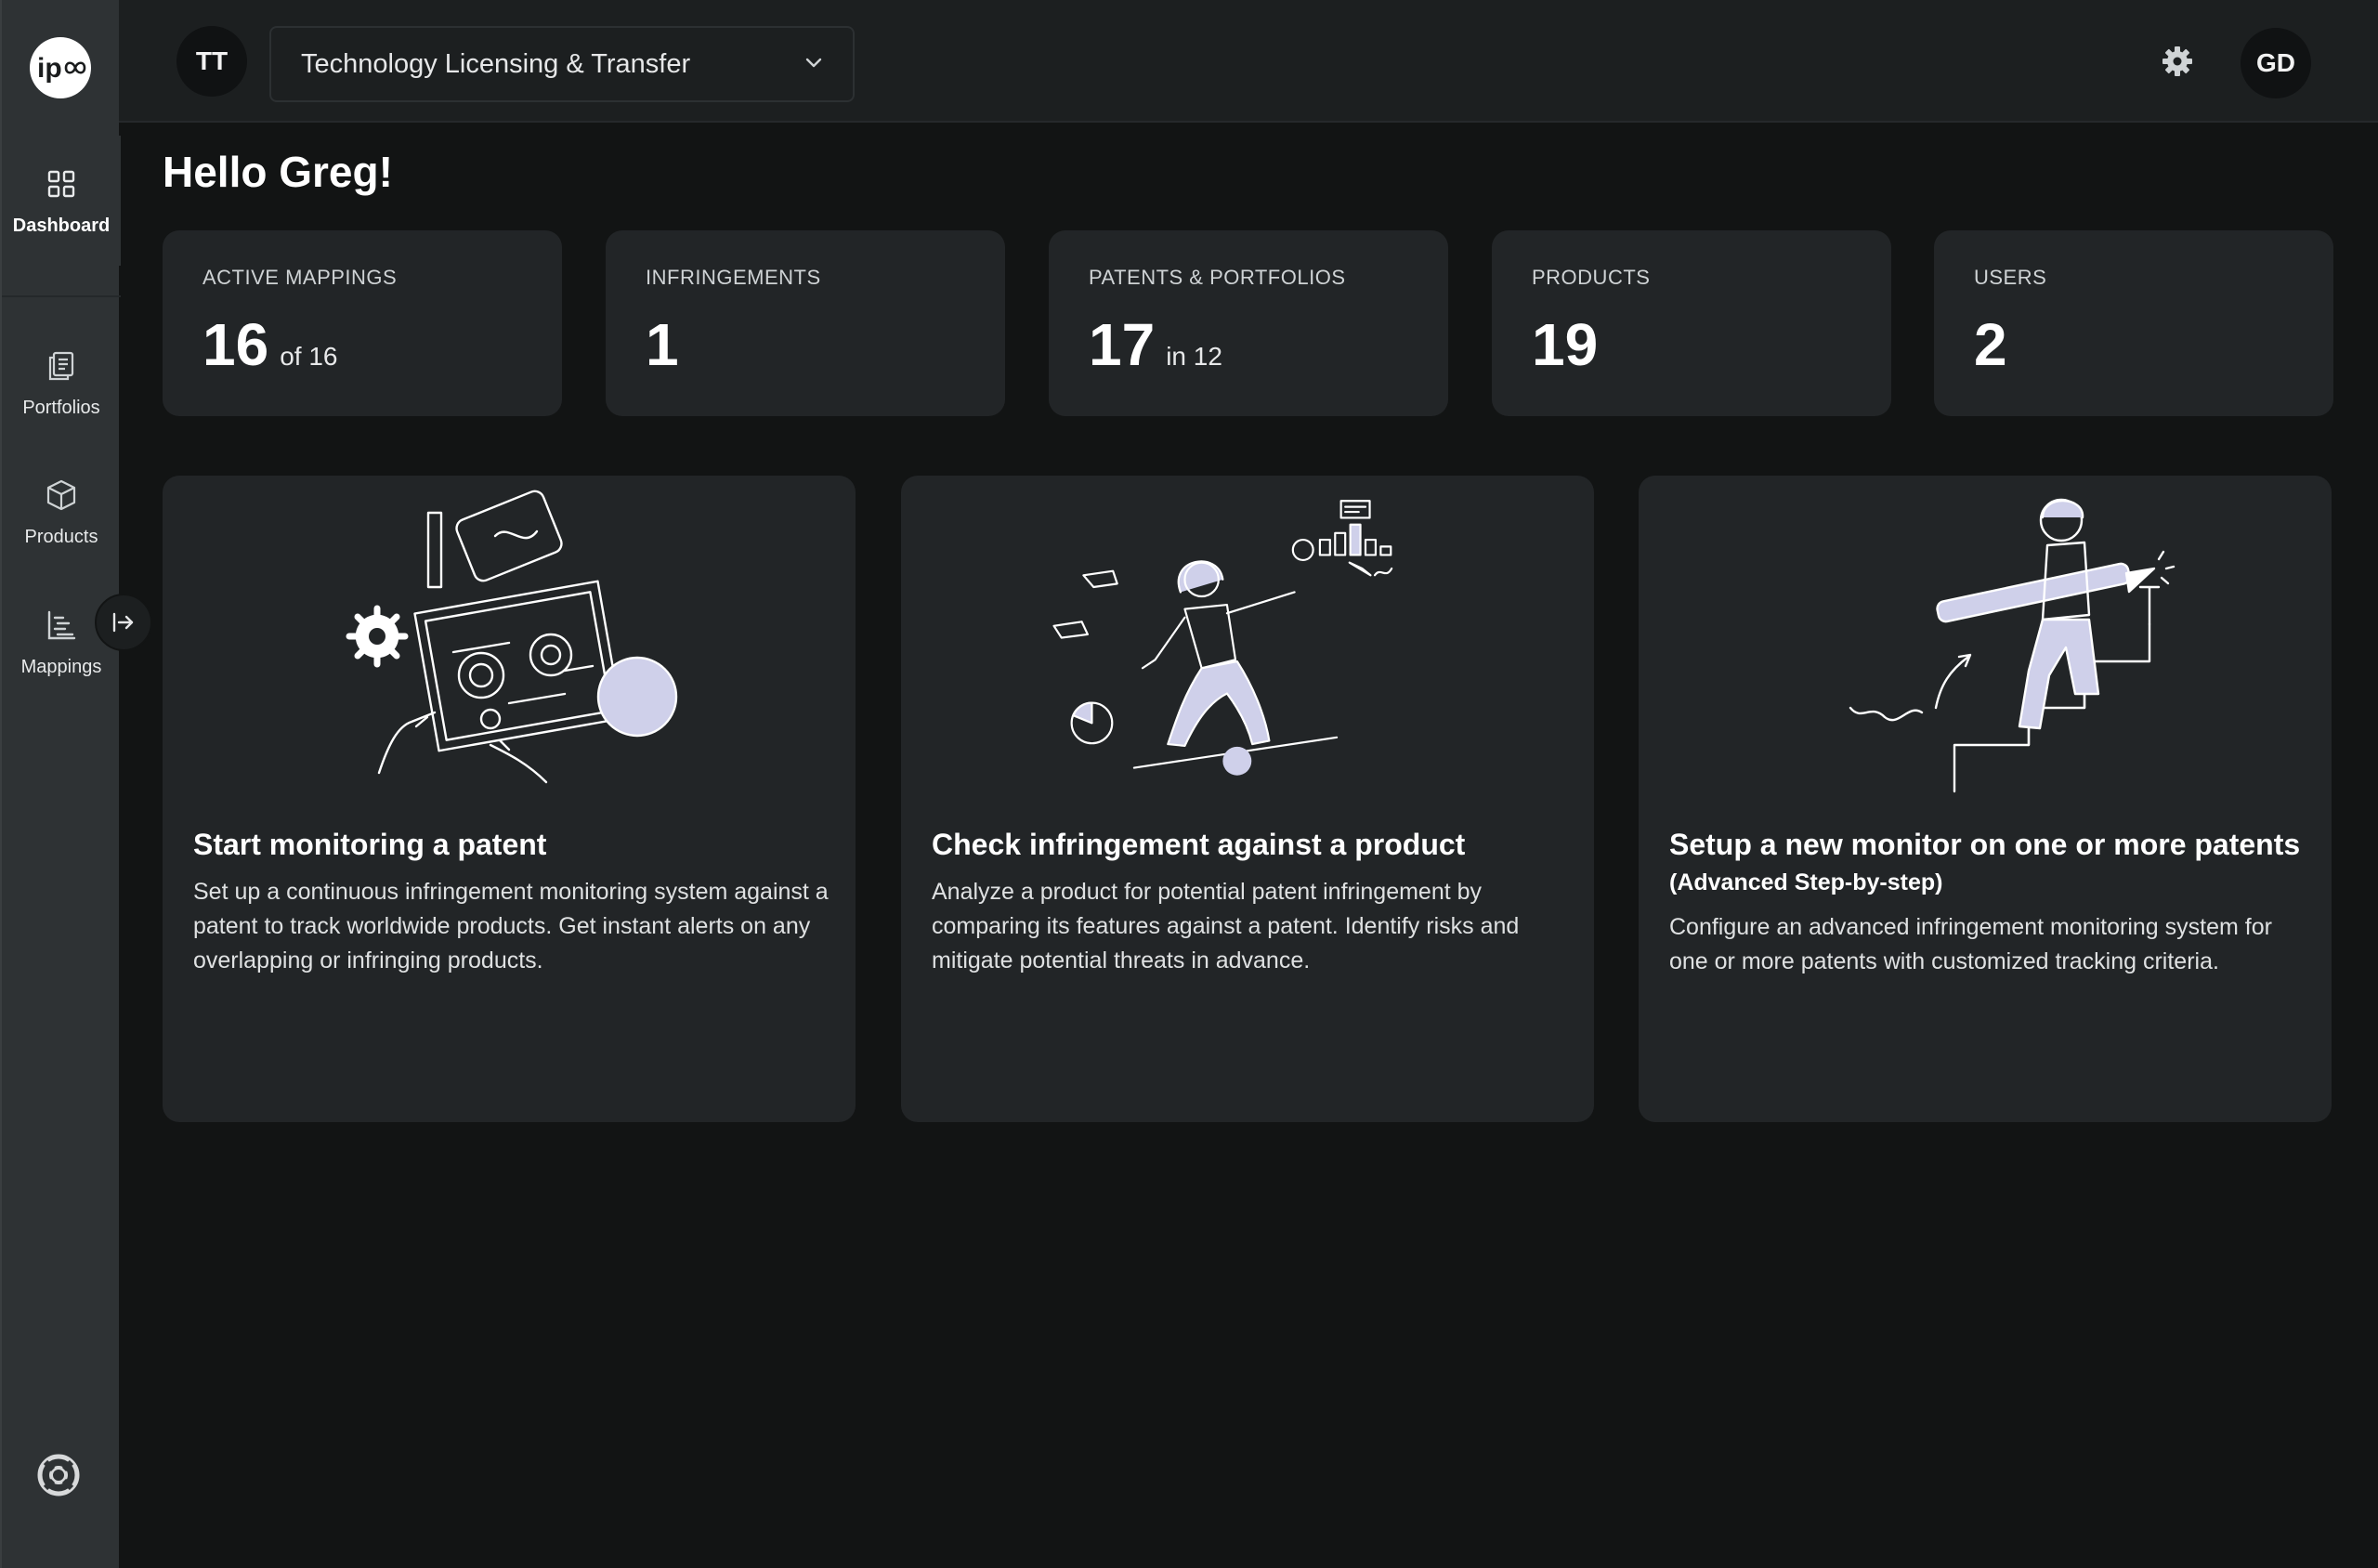  Describe the element at coordinates (2276, 63) in the screenshot. I see `user-avatar: GD` at that location.